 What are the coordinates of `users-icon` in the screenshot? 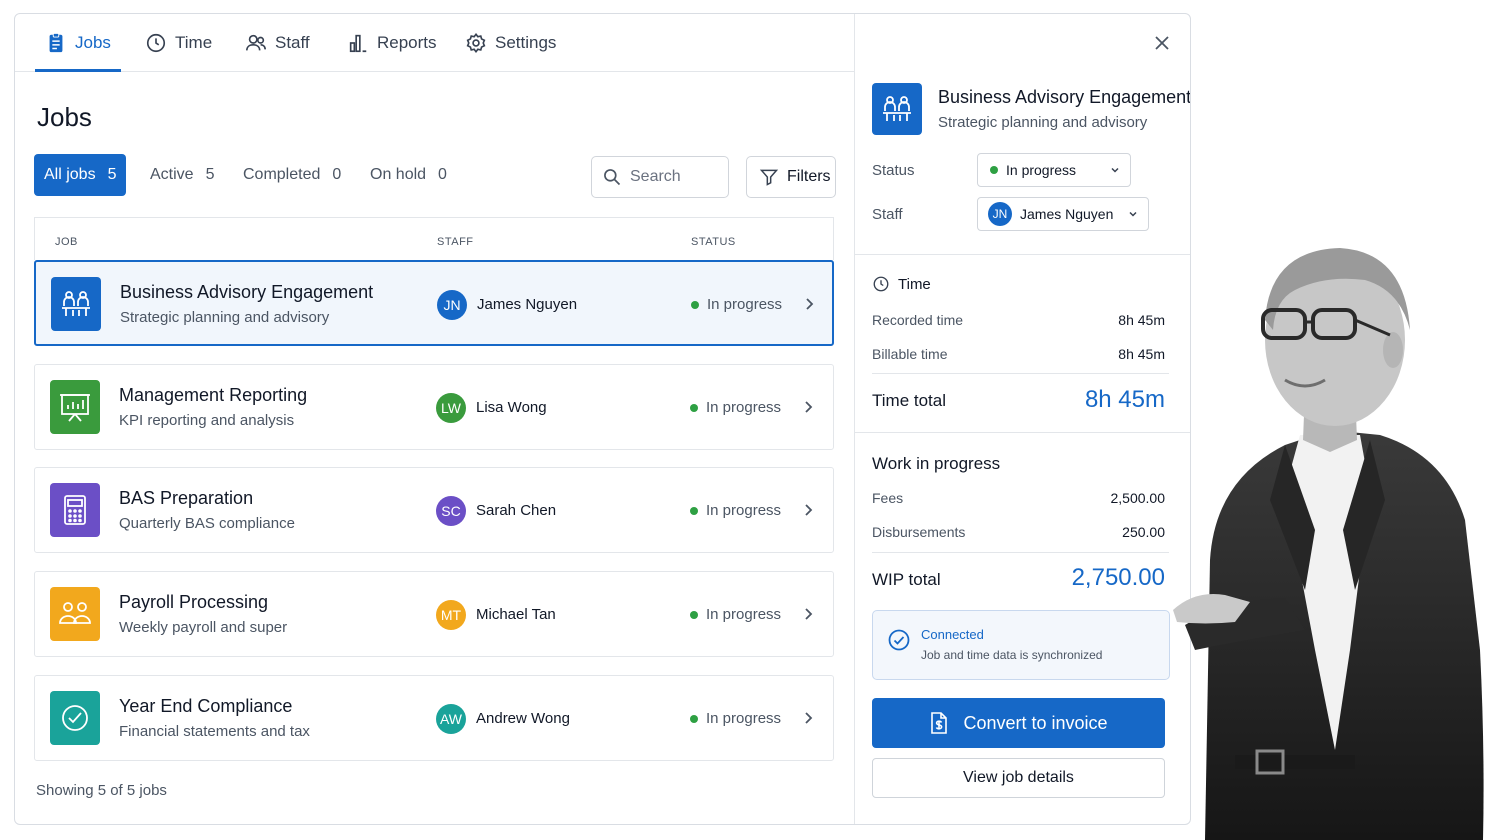 It's located at (256, 42).